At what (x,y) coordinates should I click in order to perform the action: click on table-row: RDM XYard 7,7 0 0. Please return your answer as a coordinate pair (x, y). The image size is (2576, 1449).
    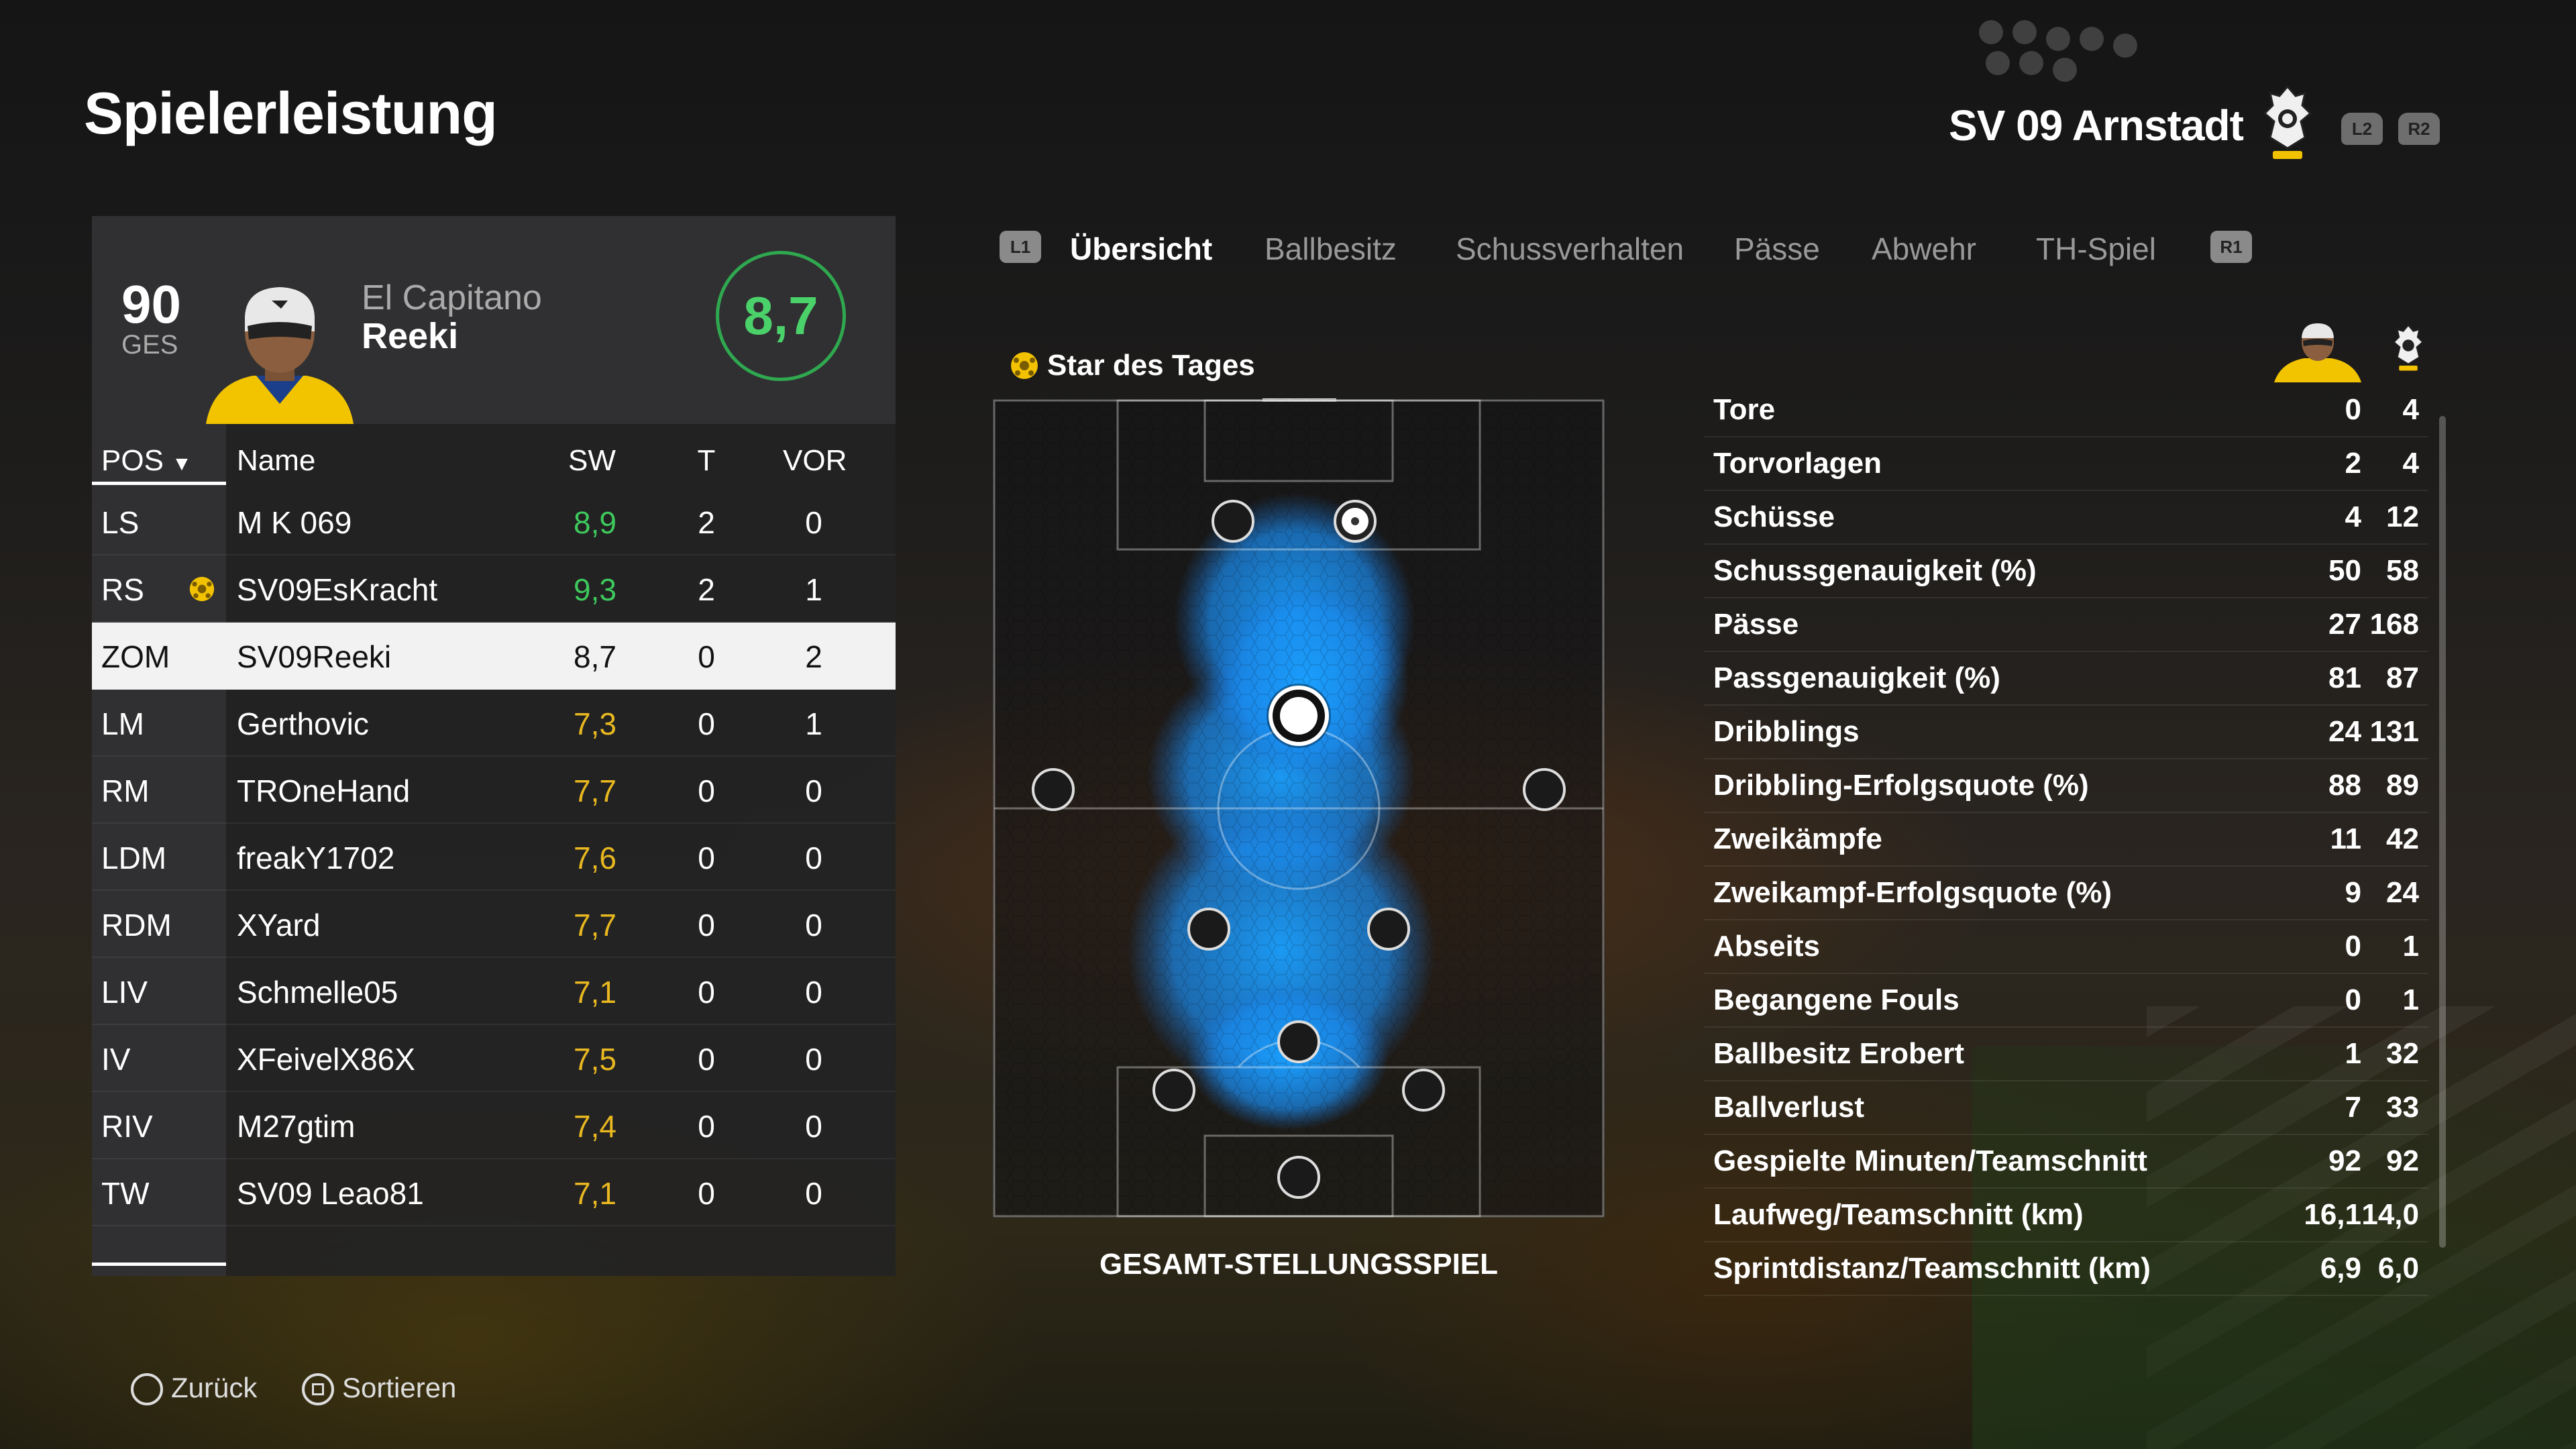
    Looking at the image, I should click on (494, 924).